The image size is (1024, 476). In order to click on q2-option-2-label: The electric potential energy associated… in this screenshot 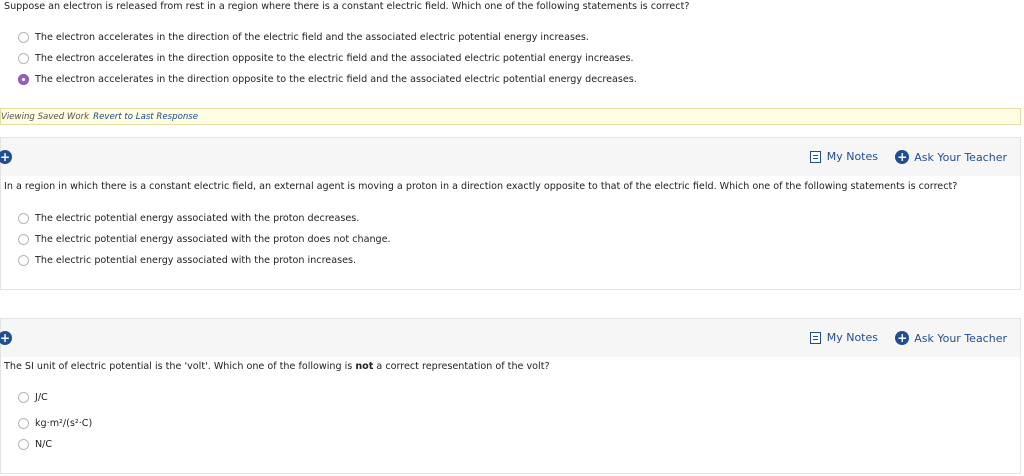, I will do `click(213, 239)`.